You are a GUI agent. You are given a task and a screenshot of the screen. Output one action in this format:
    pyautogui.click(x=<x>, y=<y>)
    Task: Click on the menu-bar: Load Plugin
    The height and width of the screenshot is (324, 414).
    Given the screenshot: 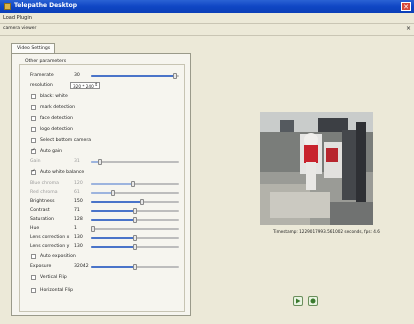 What is the action you would take?
    pyautogui.click(x=207, y=18)
    